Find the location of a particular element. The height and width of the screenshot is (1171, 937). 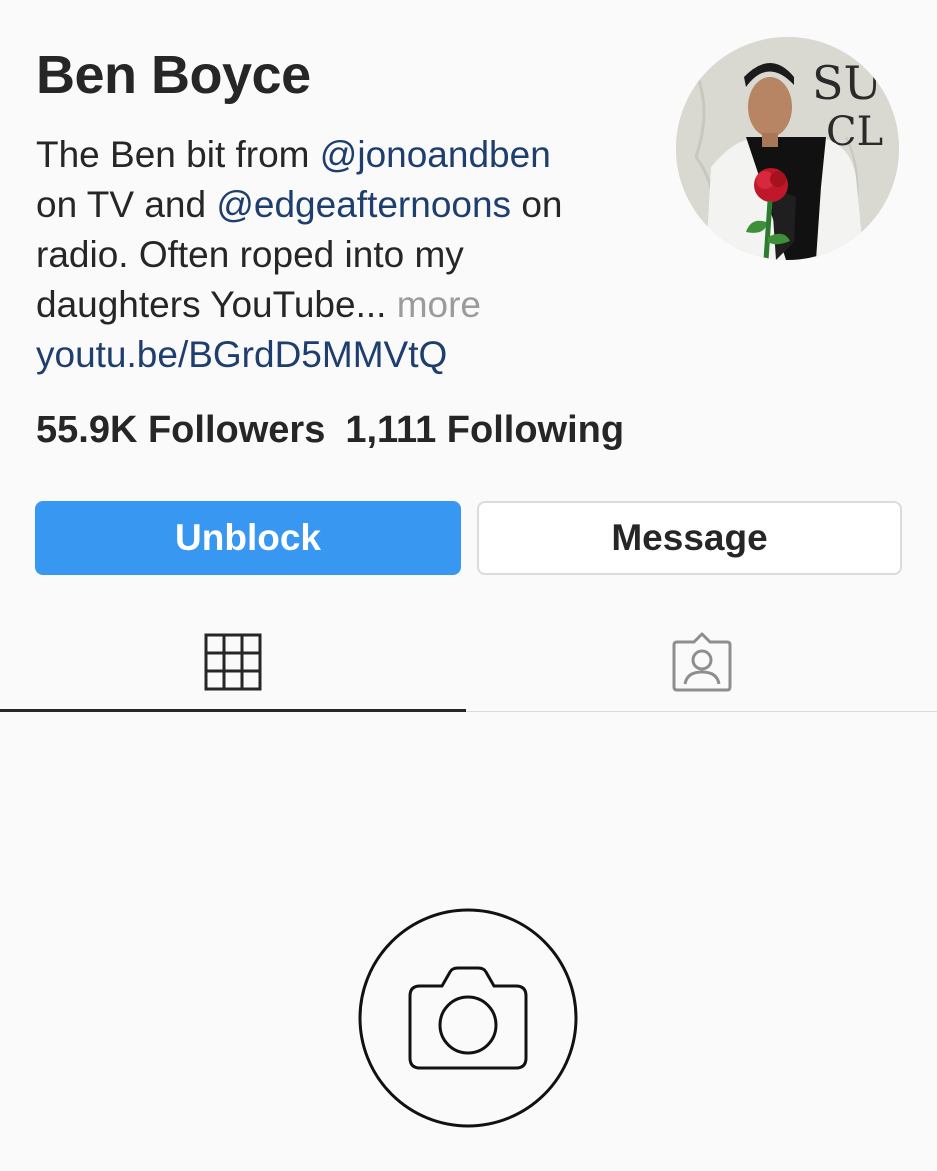

avatar-image: SU CL is located at coordinates (787, 148).